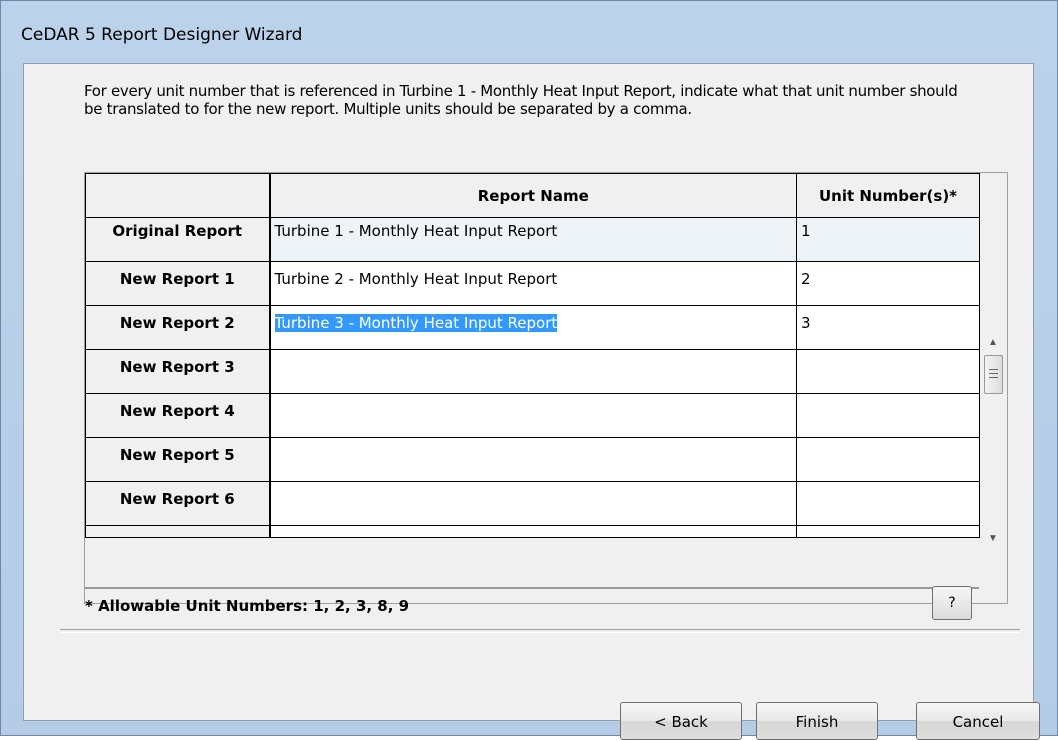  Describe the element at coordinates (993, 343) in the screenshot. I see `scroll-up-arrow-icon: ▲` at that location.